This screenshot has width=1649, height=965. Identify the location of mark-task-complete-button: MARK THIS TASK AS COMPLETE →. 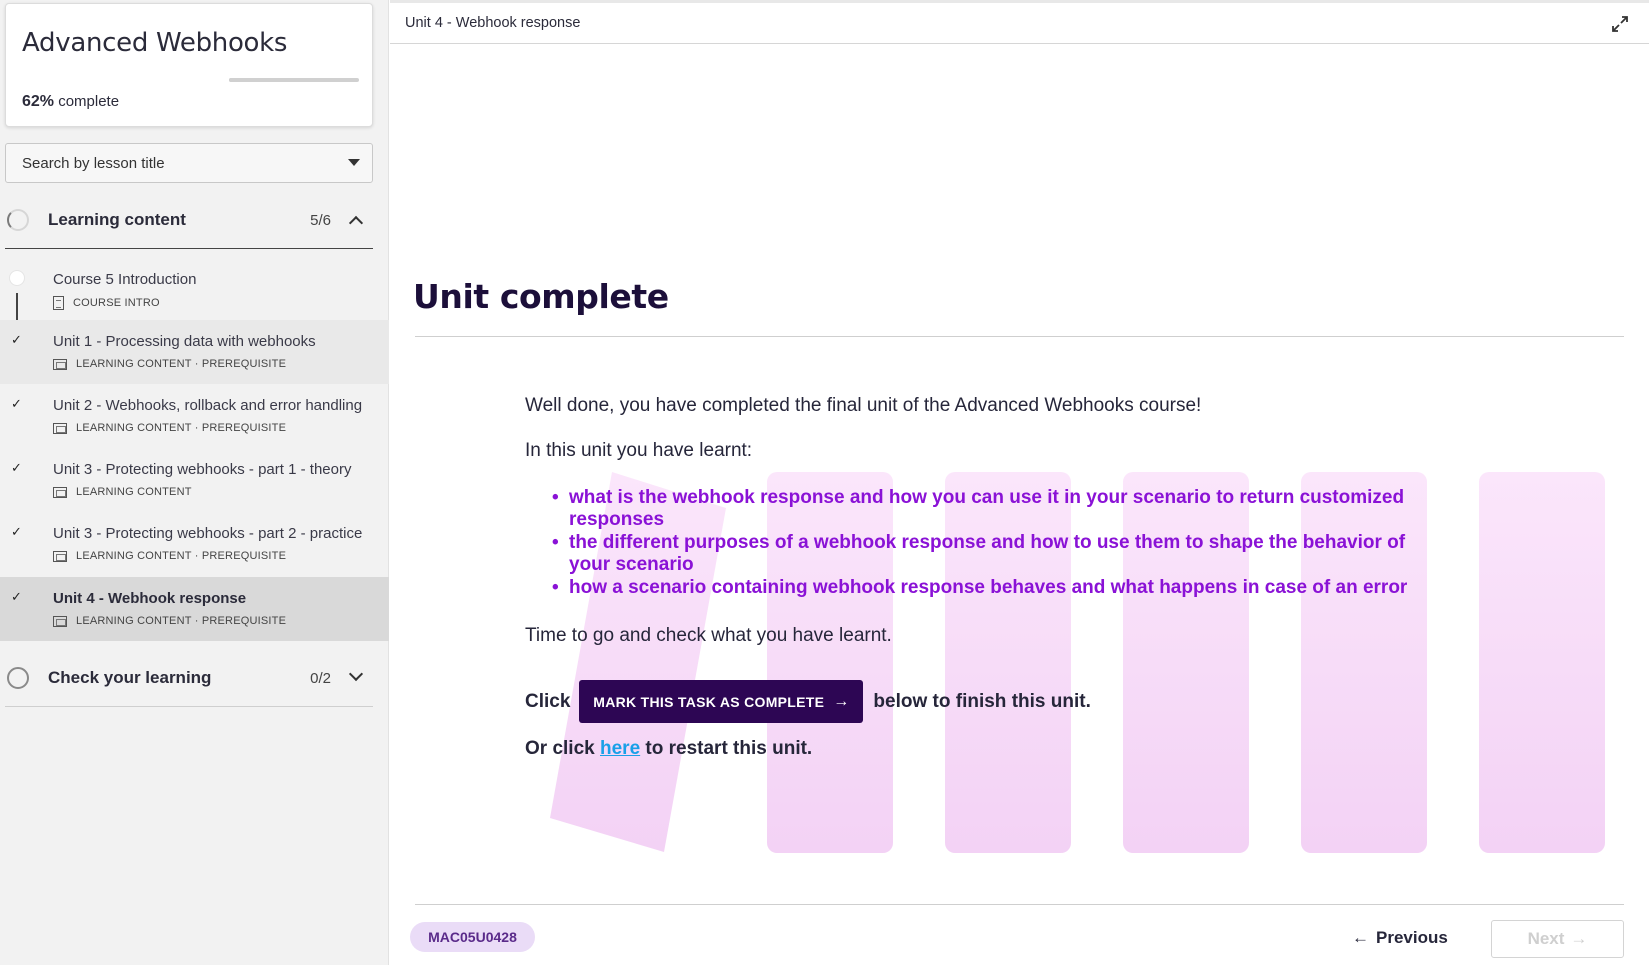
(721, 701).